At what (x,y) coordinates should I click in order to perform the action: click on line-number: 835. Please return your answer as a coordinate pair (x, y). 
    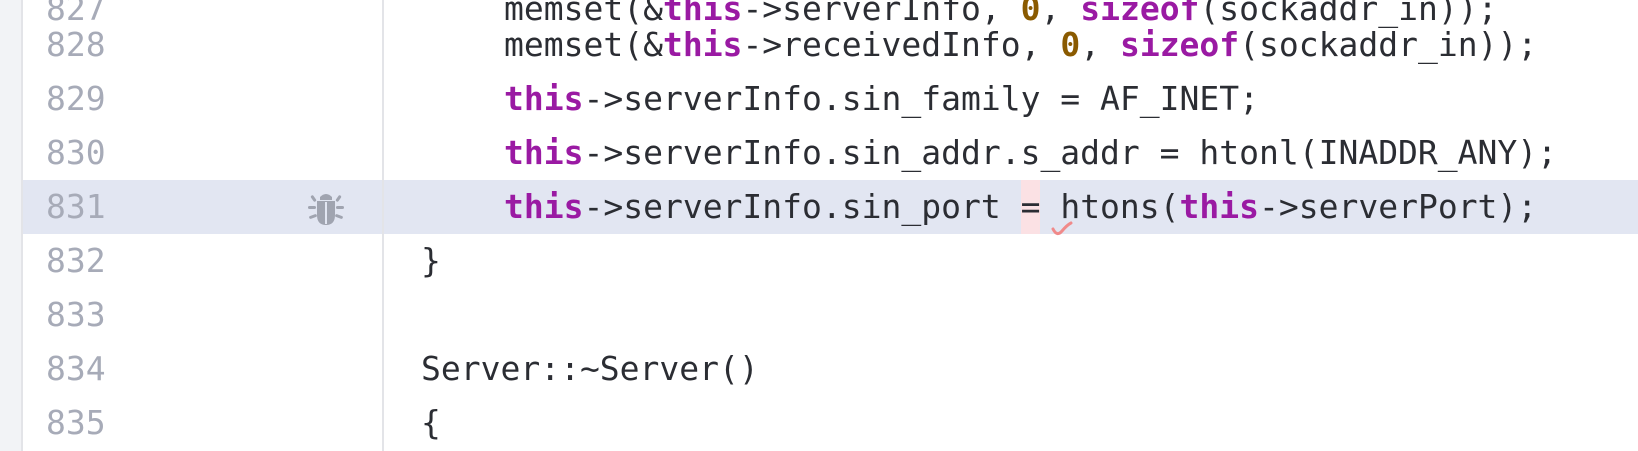
    Looking at the image, I should click on (76, 423).